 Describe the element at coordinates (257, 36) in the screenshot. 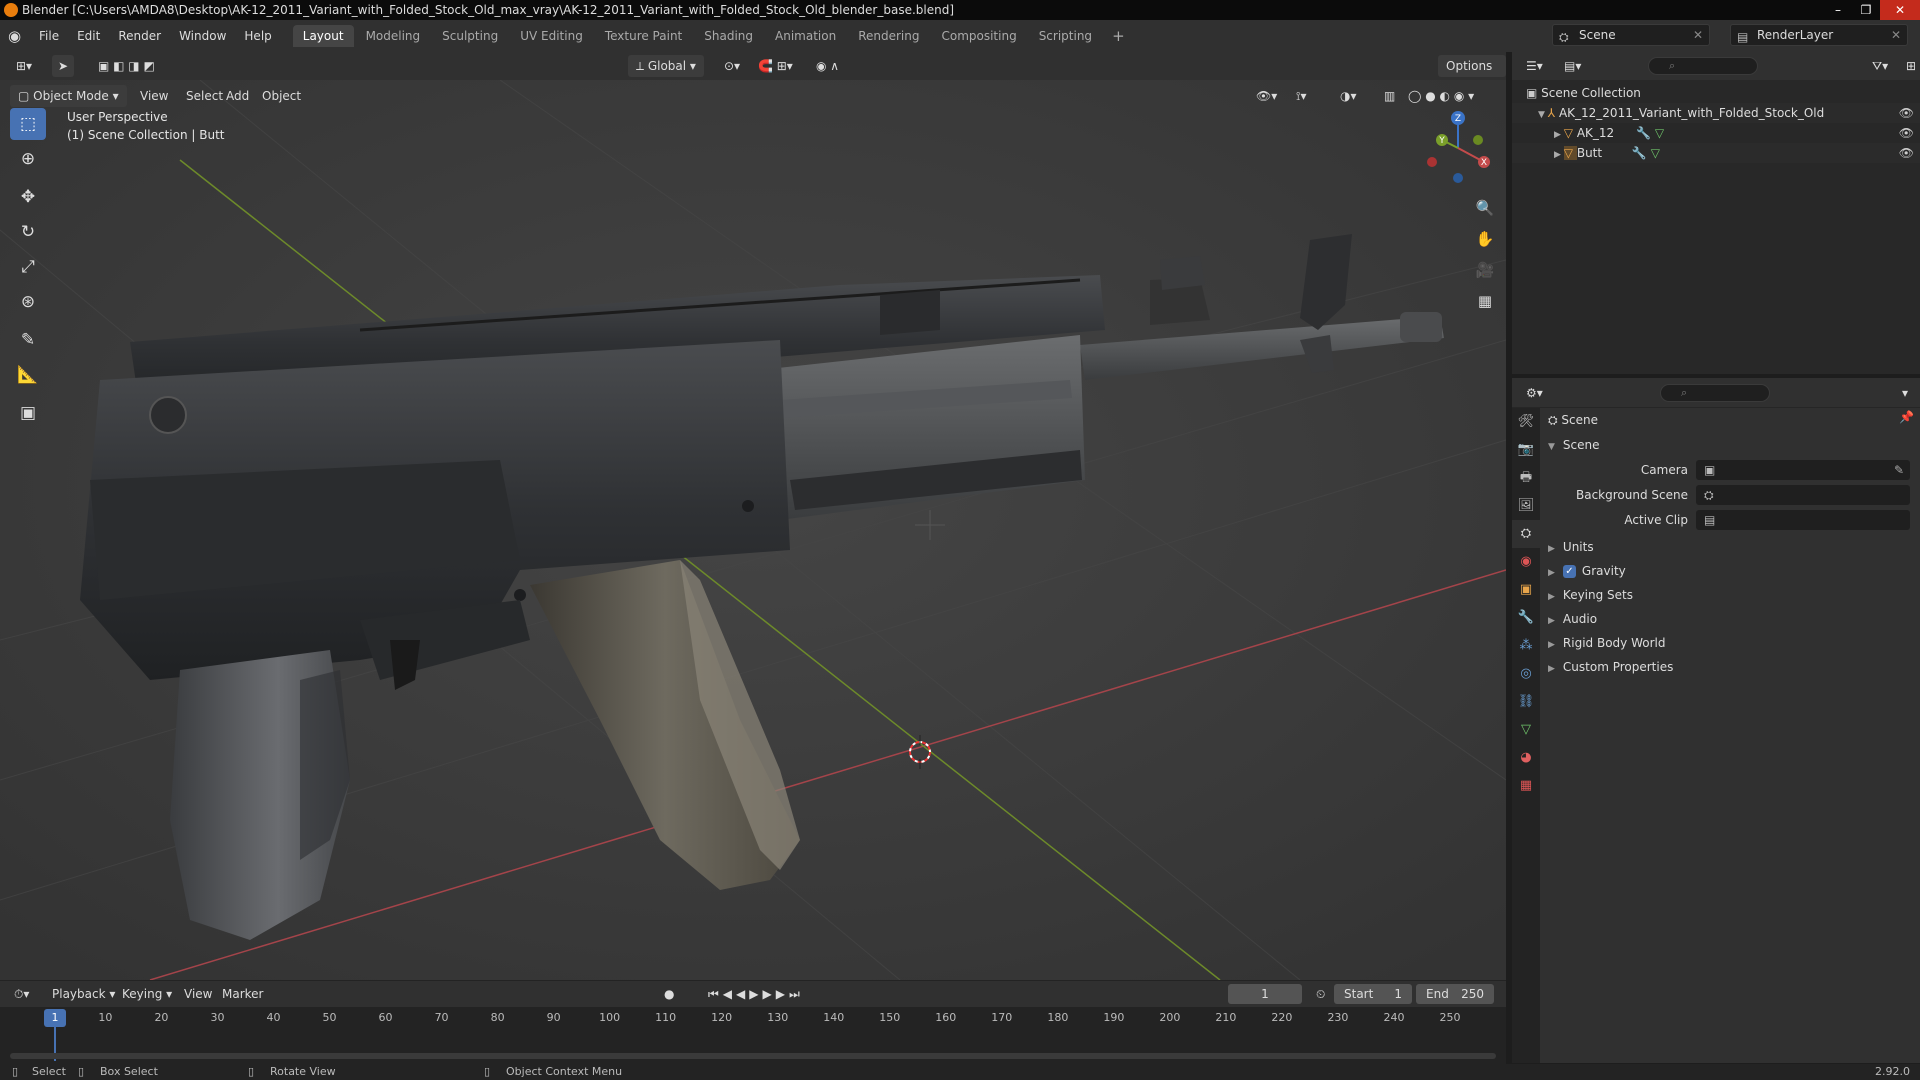

I see `menu-help: Help` at that location.